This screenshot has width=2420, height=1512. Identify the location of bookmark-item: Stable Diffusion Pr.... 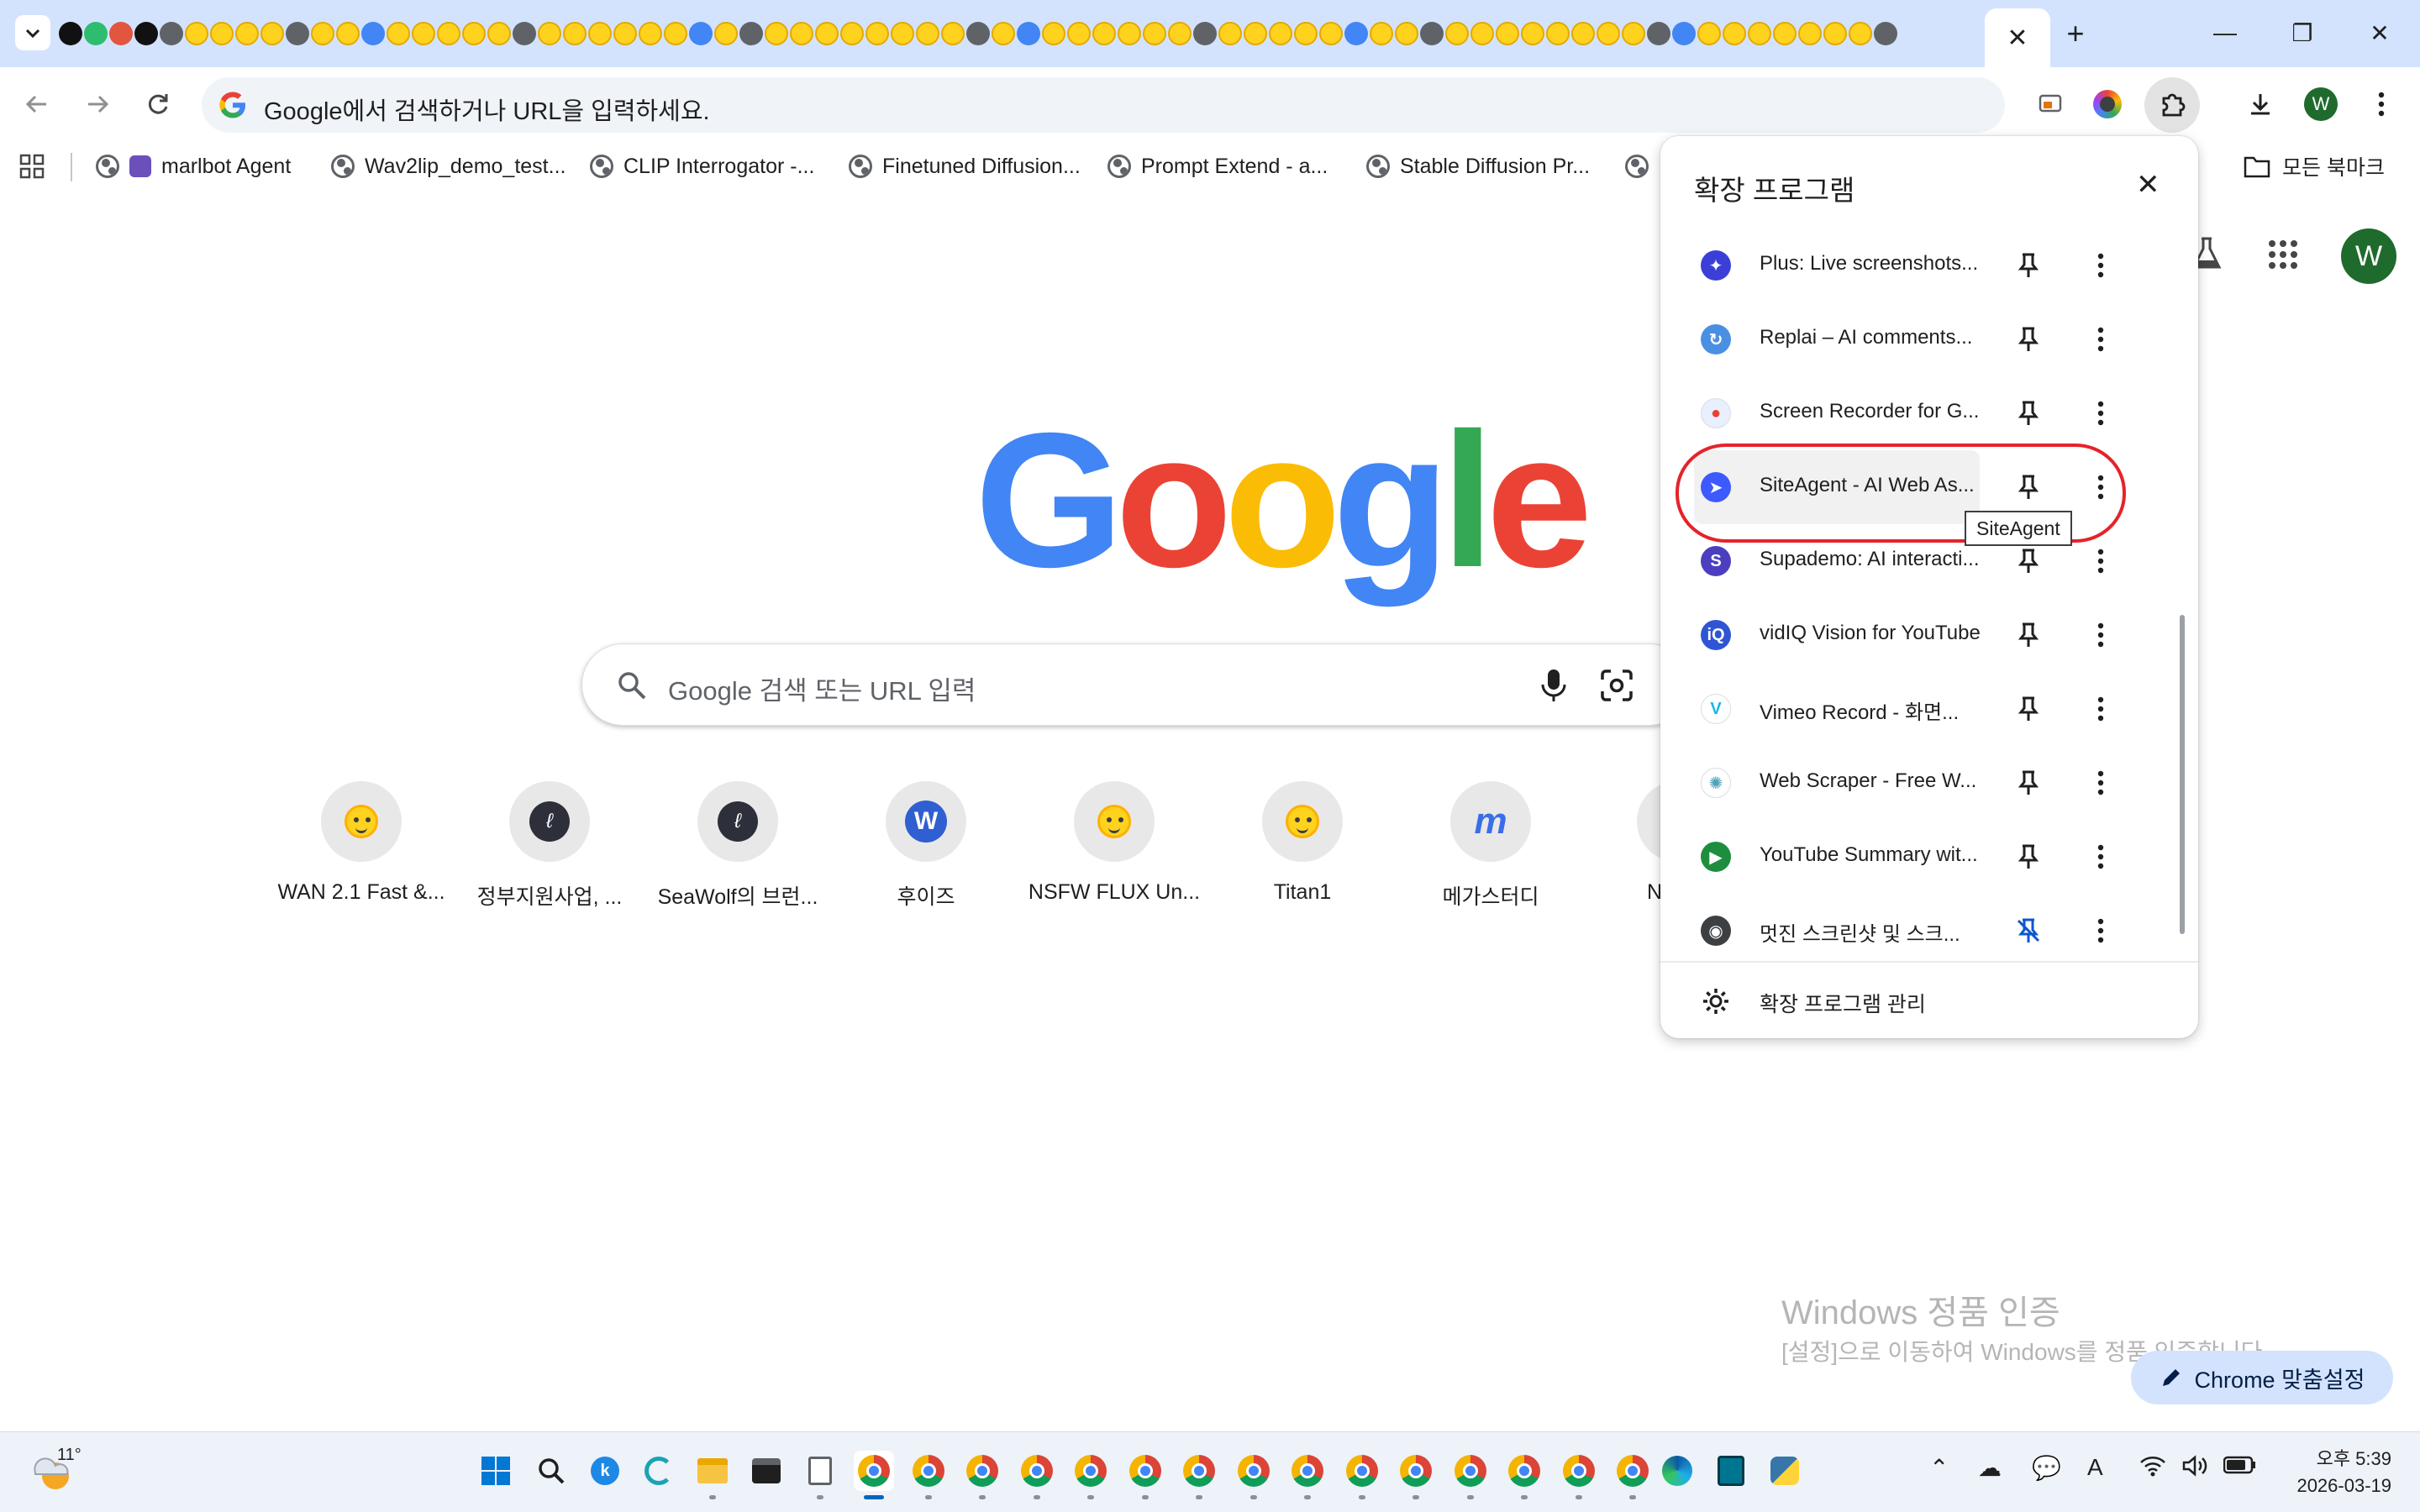
(1478, 166).